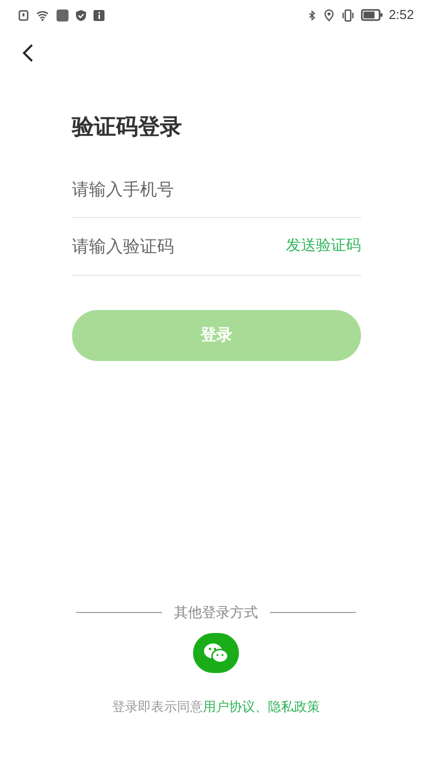 The height and width of the screenshot is (768, 432). What do you see at coordinates (229, 706) in the screenshot?
I see `user-agreement-link: 用户协议` at bounding box center [229, 706].